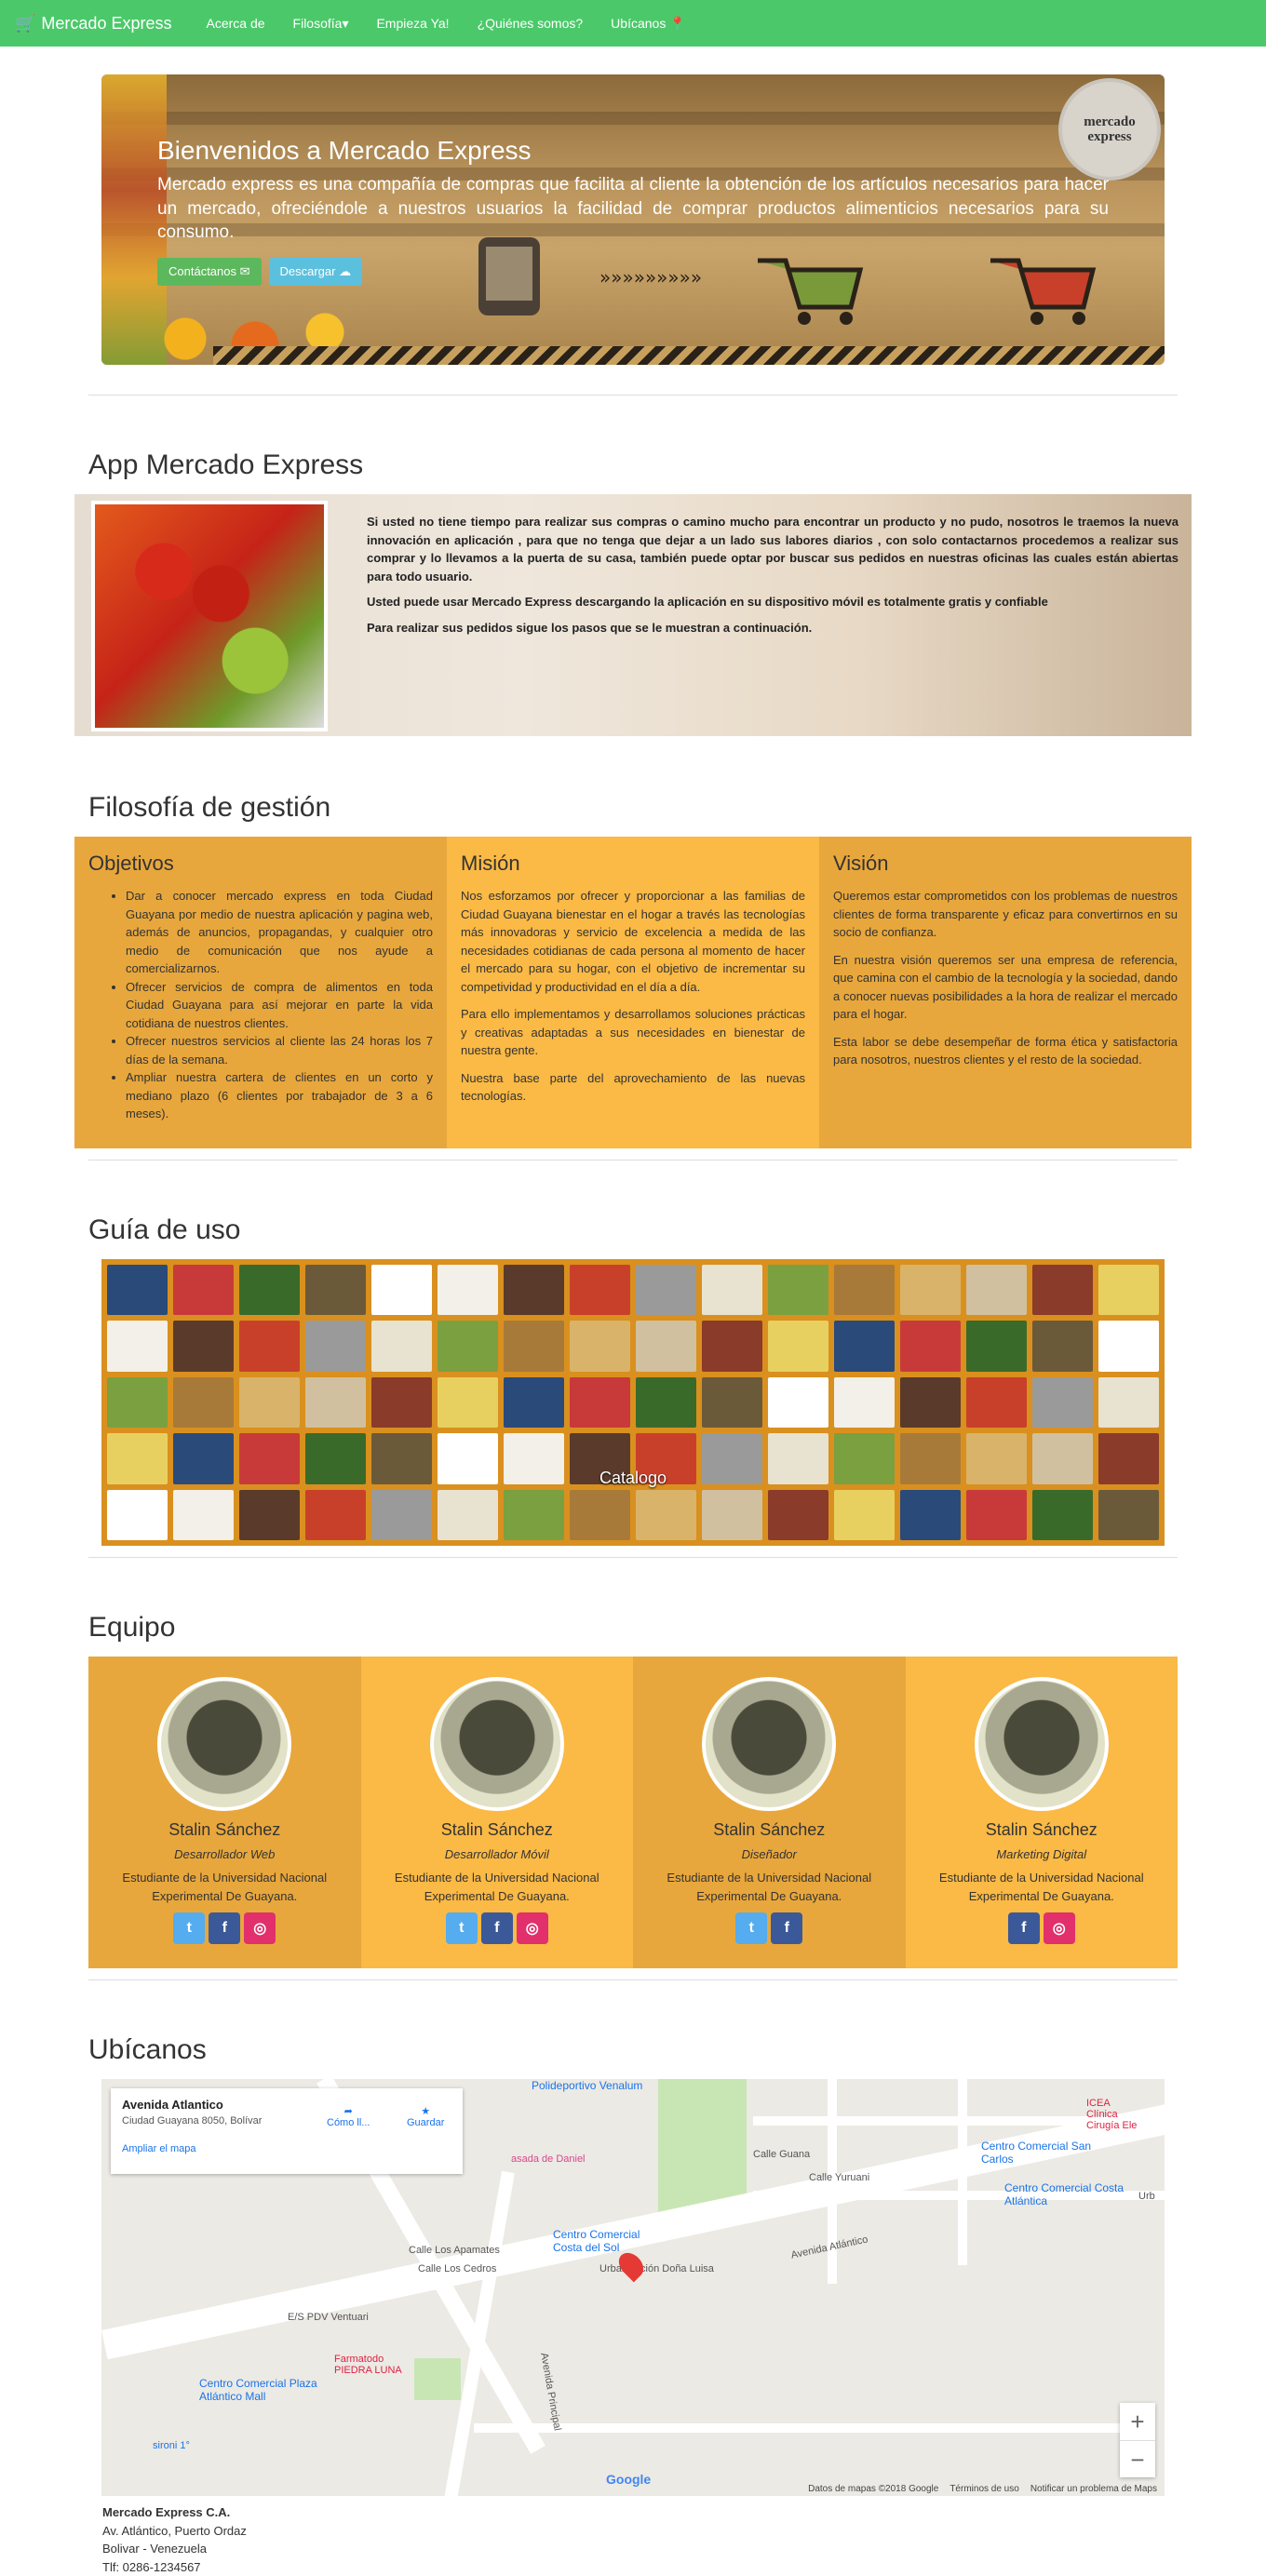 Image resolution: width=1266 pixels, height=2576 pixels. Describe the element at coordinates (260, 864) in the screenshot. I see `objetivos-title: Objetivos` at that location.